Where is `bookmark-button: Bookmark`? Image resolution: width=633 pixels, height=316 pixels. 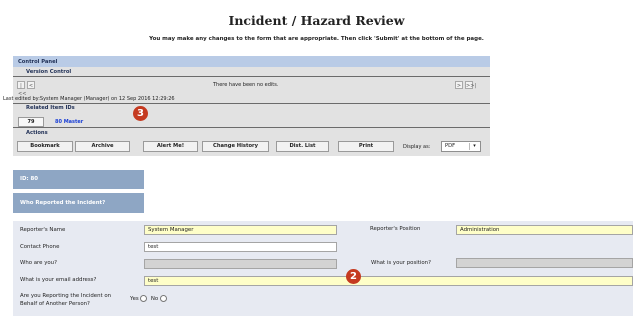
bookmark-button: Bookmark is located at coordinates (45, 146).